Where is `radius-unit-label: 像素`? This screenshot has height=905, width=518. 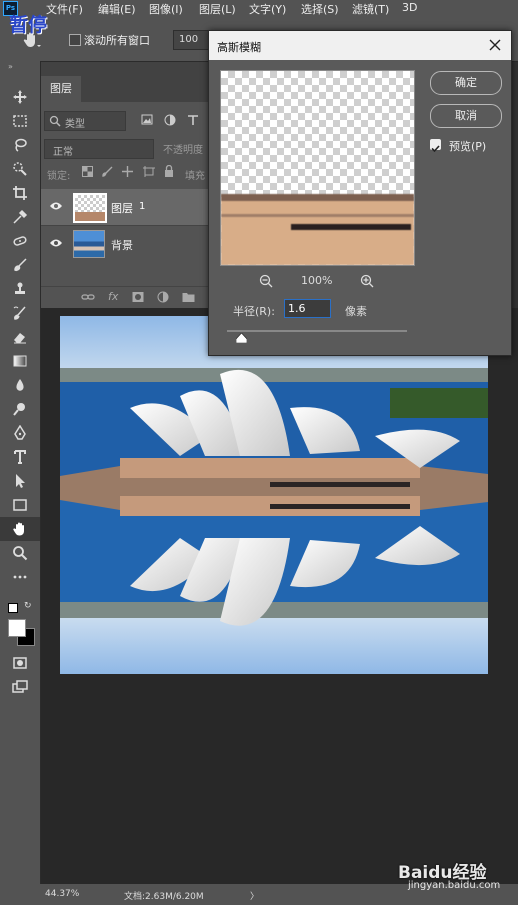
radius-unit-label: 像素 is located at coordinates (356, 311).